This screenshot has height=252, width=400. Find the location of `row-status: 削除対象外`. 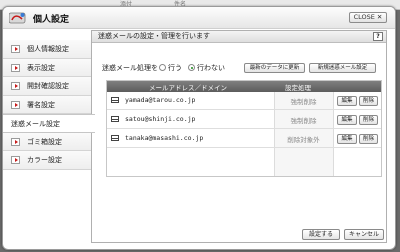

row-status: 削除対象外 is located at coordinates (303, 140).